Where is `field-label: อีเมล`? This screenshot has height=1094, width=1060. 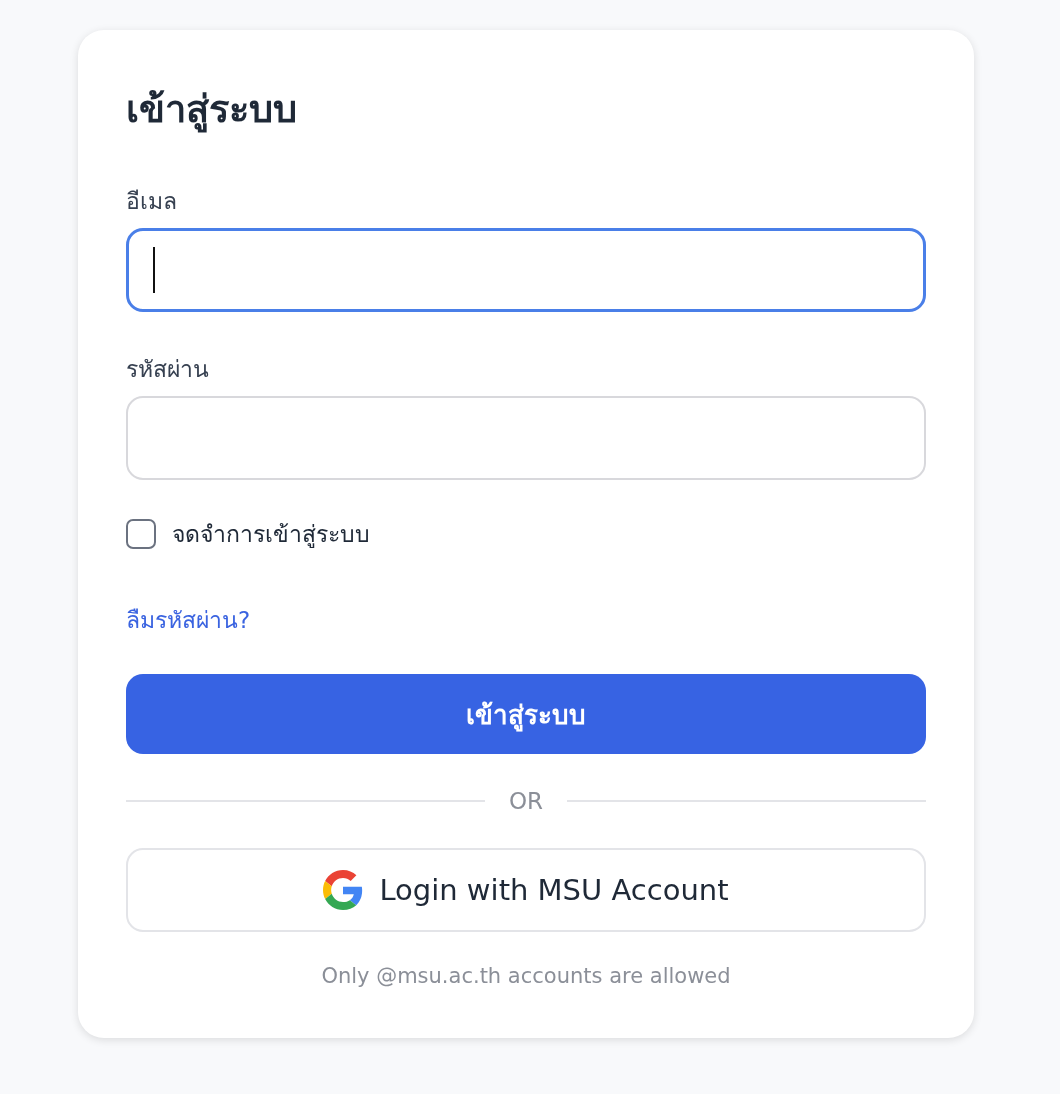 field-label: อีเมล is located at coordinates (151, 201).